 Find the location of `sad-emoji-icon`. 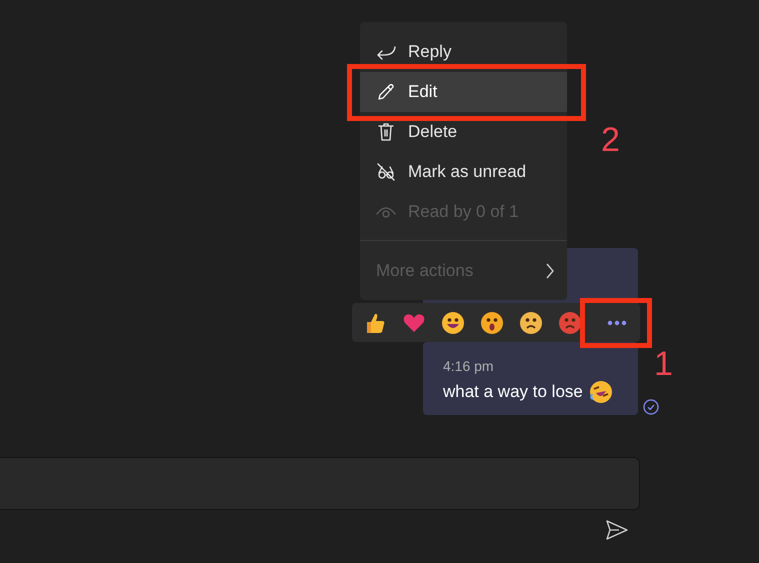

sad-emoji-icon is located at coordinates (531, 322).